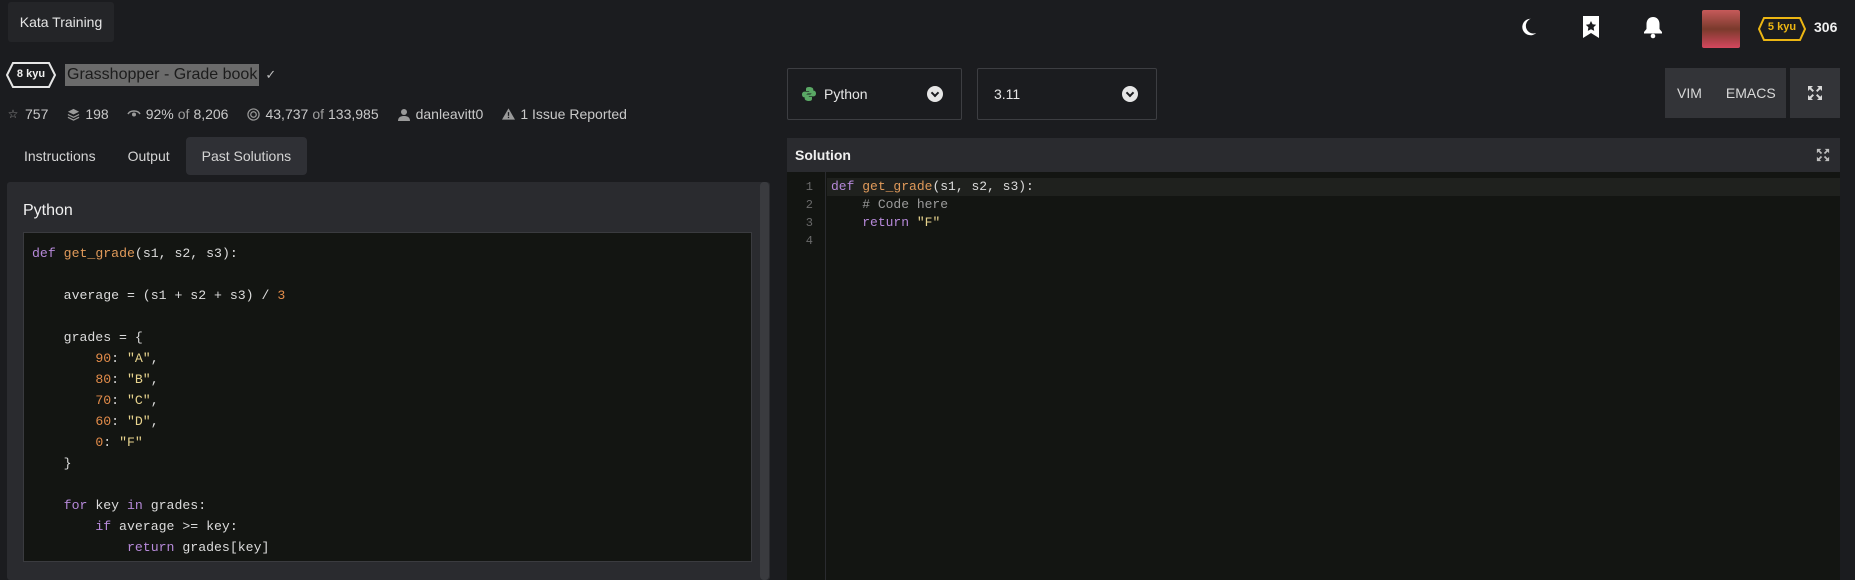 The height and width of the screenshot is (580, 1855). I want to click on stat-author: danleavitt0, so click(440, 114).